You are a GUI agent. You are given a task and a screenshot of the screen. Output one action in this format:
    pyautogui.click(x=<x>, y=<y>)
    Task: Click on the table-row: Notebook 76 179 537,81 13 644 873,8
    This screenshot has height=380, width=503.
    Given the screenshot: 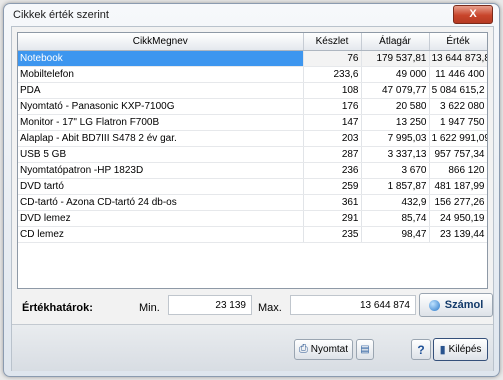 What is the action you would take?
    pyautogui.click(x=252, y=58)
    